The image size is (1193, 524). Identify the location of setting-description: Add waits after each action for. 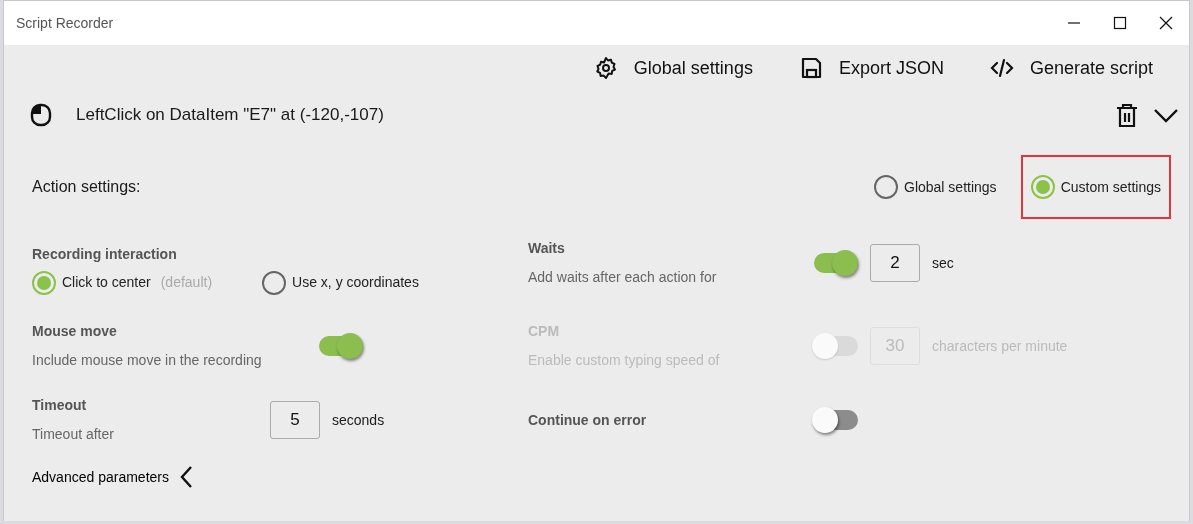
(623, 277).